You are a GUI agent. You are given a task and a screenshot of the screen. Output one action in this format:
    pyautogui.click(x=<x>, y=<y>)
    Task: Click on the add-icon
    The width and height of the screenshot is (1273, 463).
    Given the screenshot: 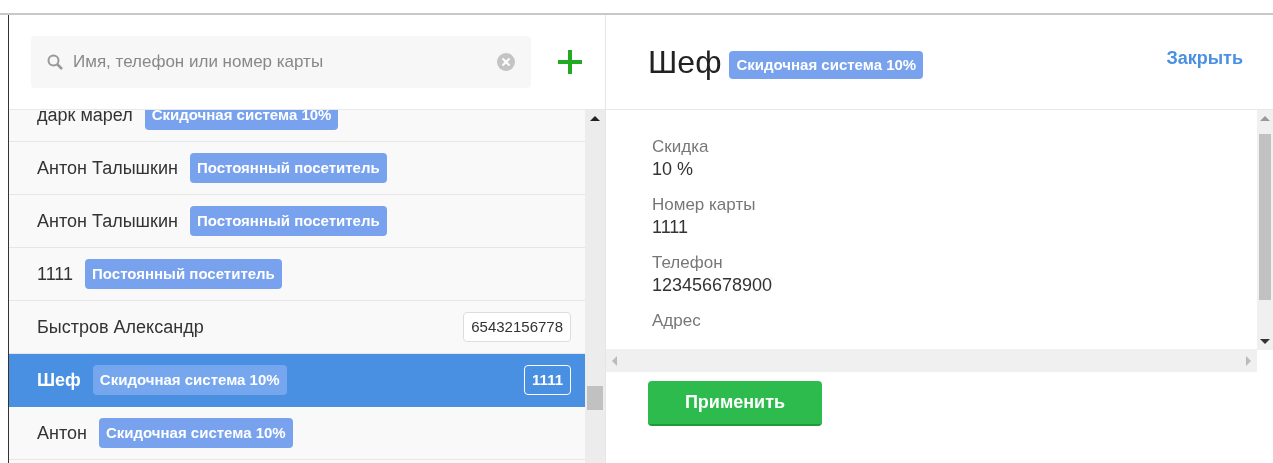 What is the action you would take?
    pyautogui.click(x=570, y=62)
    